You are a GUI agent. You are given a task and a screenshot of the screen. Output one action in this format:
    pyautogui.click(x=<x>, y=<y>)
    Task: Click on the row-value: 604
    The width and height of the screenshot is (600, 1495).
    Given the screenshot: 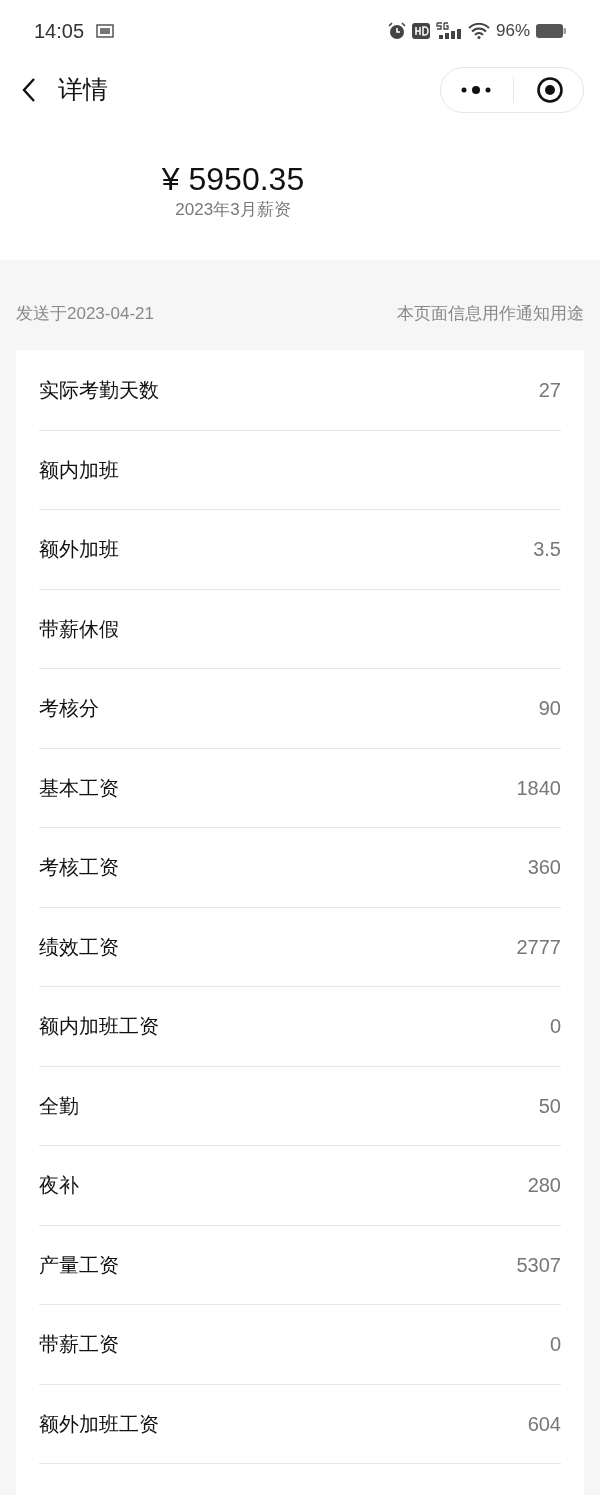 What is the action you would take?
    pyautogui.click(x=544, y=1424)
    